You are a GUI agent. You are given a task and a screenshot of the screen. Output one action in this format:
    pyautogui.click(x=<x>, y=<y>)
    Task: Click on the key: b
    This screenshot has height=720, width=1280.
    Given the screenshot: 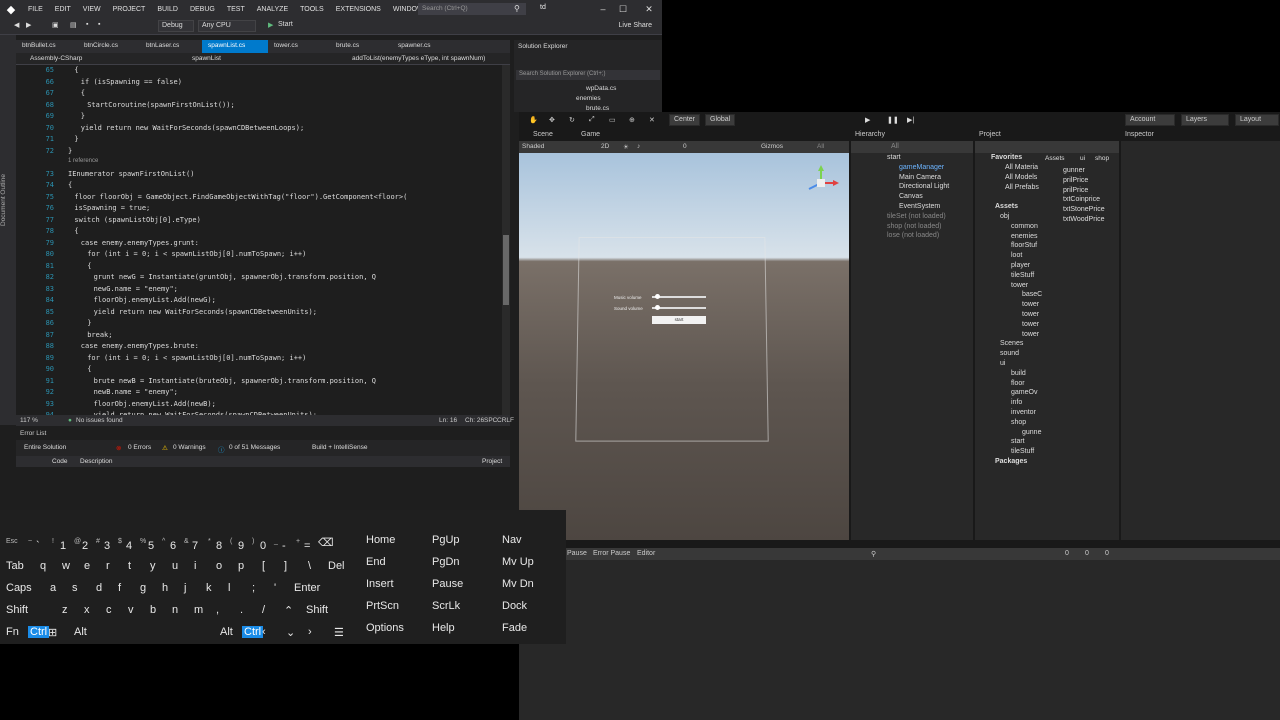 What is the action you would take?
    pyautogui.click(x=153, y=610)
    